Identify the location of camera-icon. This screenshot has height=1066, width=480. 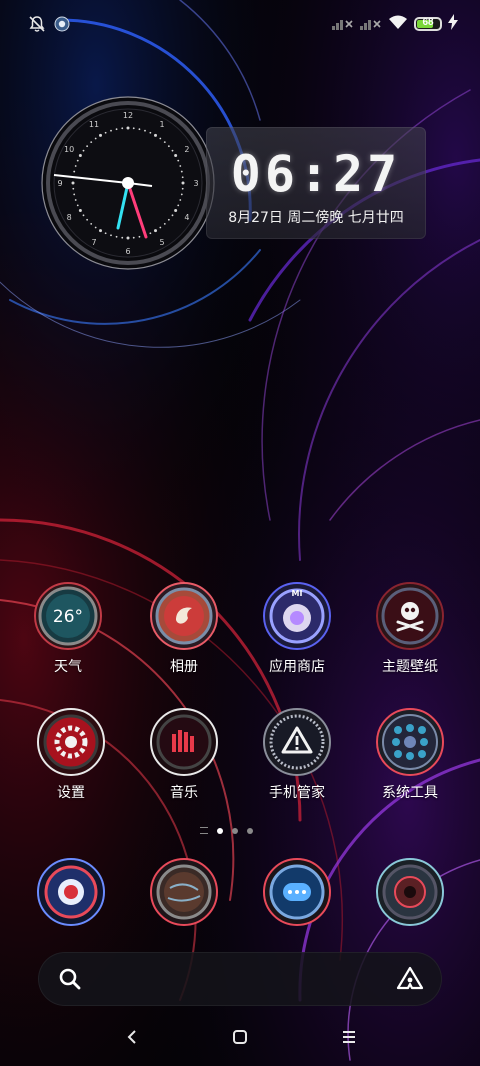
(410, 892).